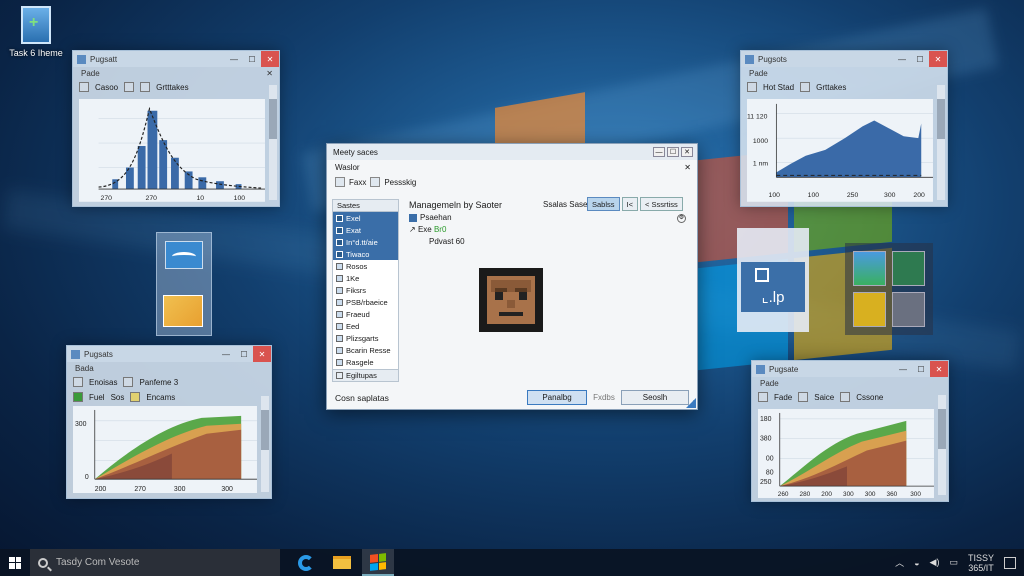  I want to click on sort-button: Sablss, so click(603, 204).